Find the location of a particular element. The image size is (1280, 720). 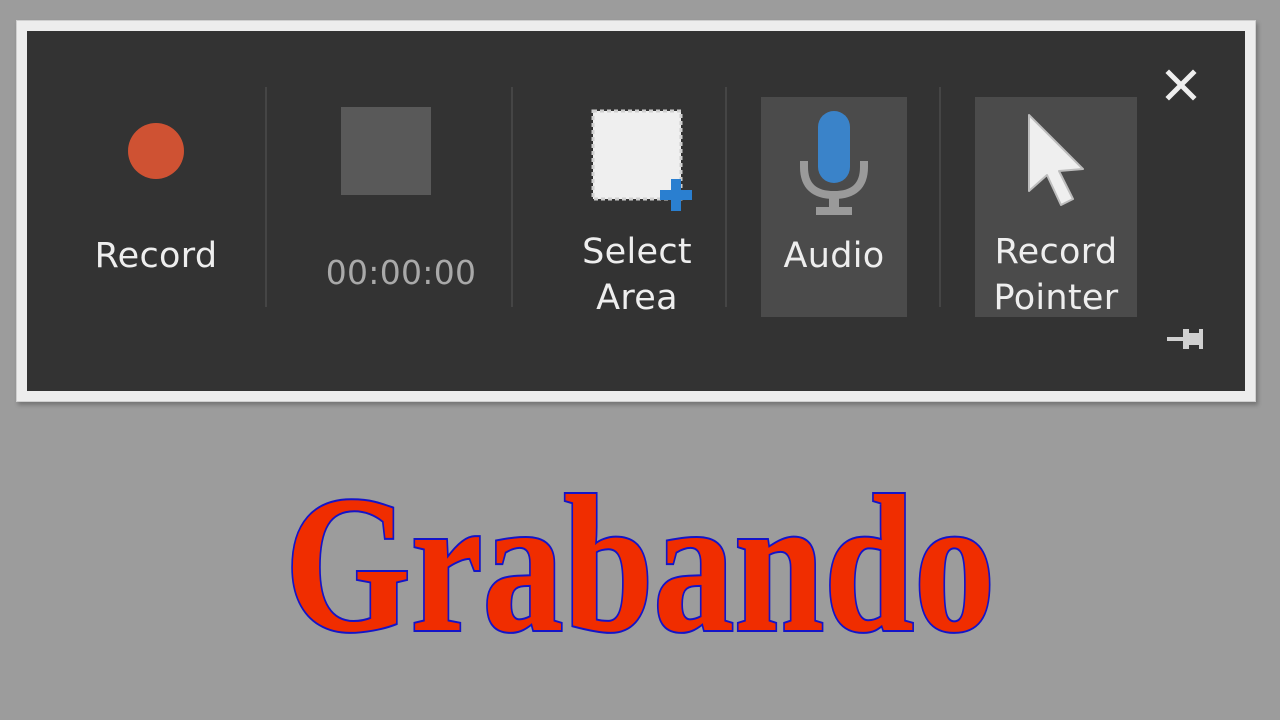

select-area-button: Select Area is located at coordinates (637, 207).